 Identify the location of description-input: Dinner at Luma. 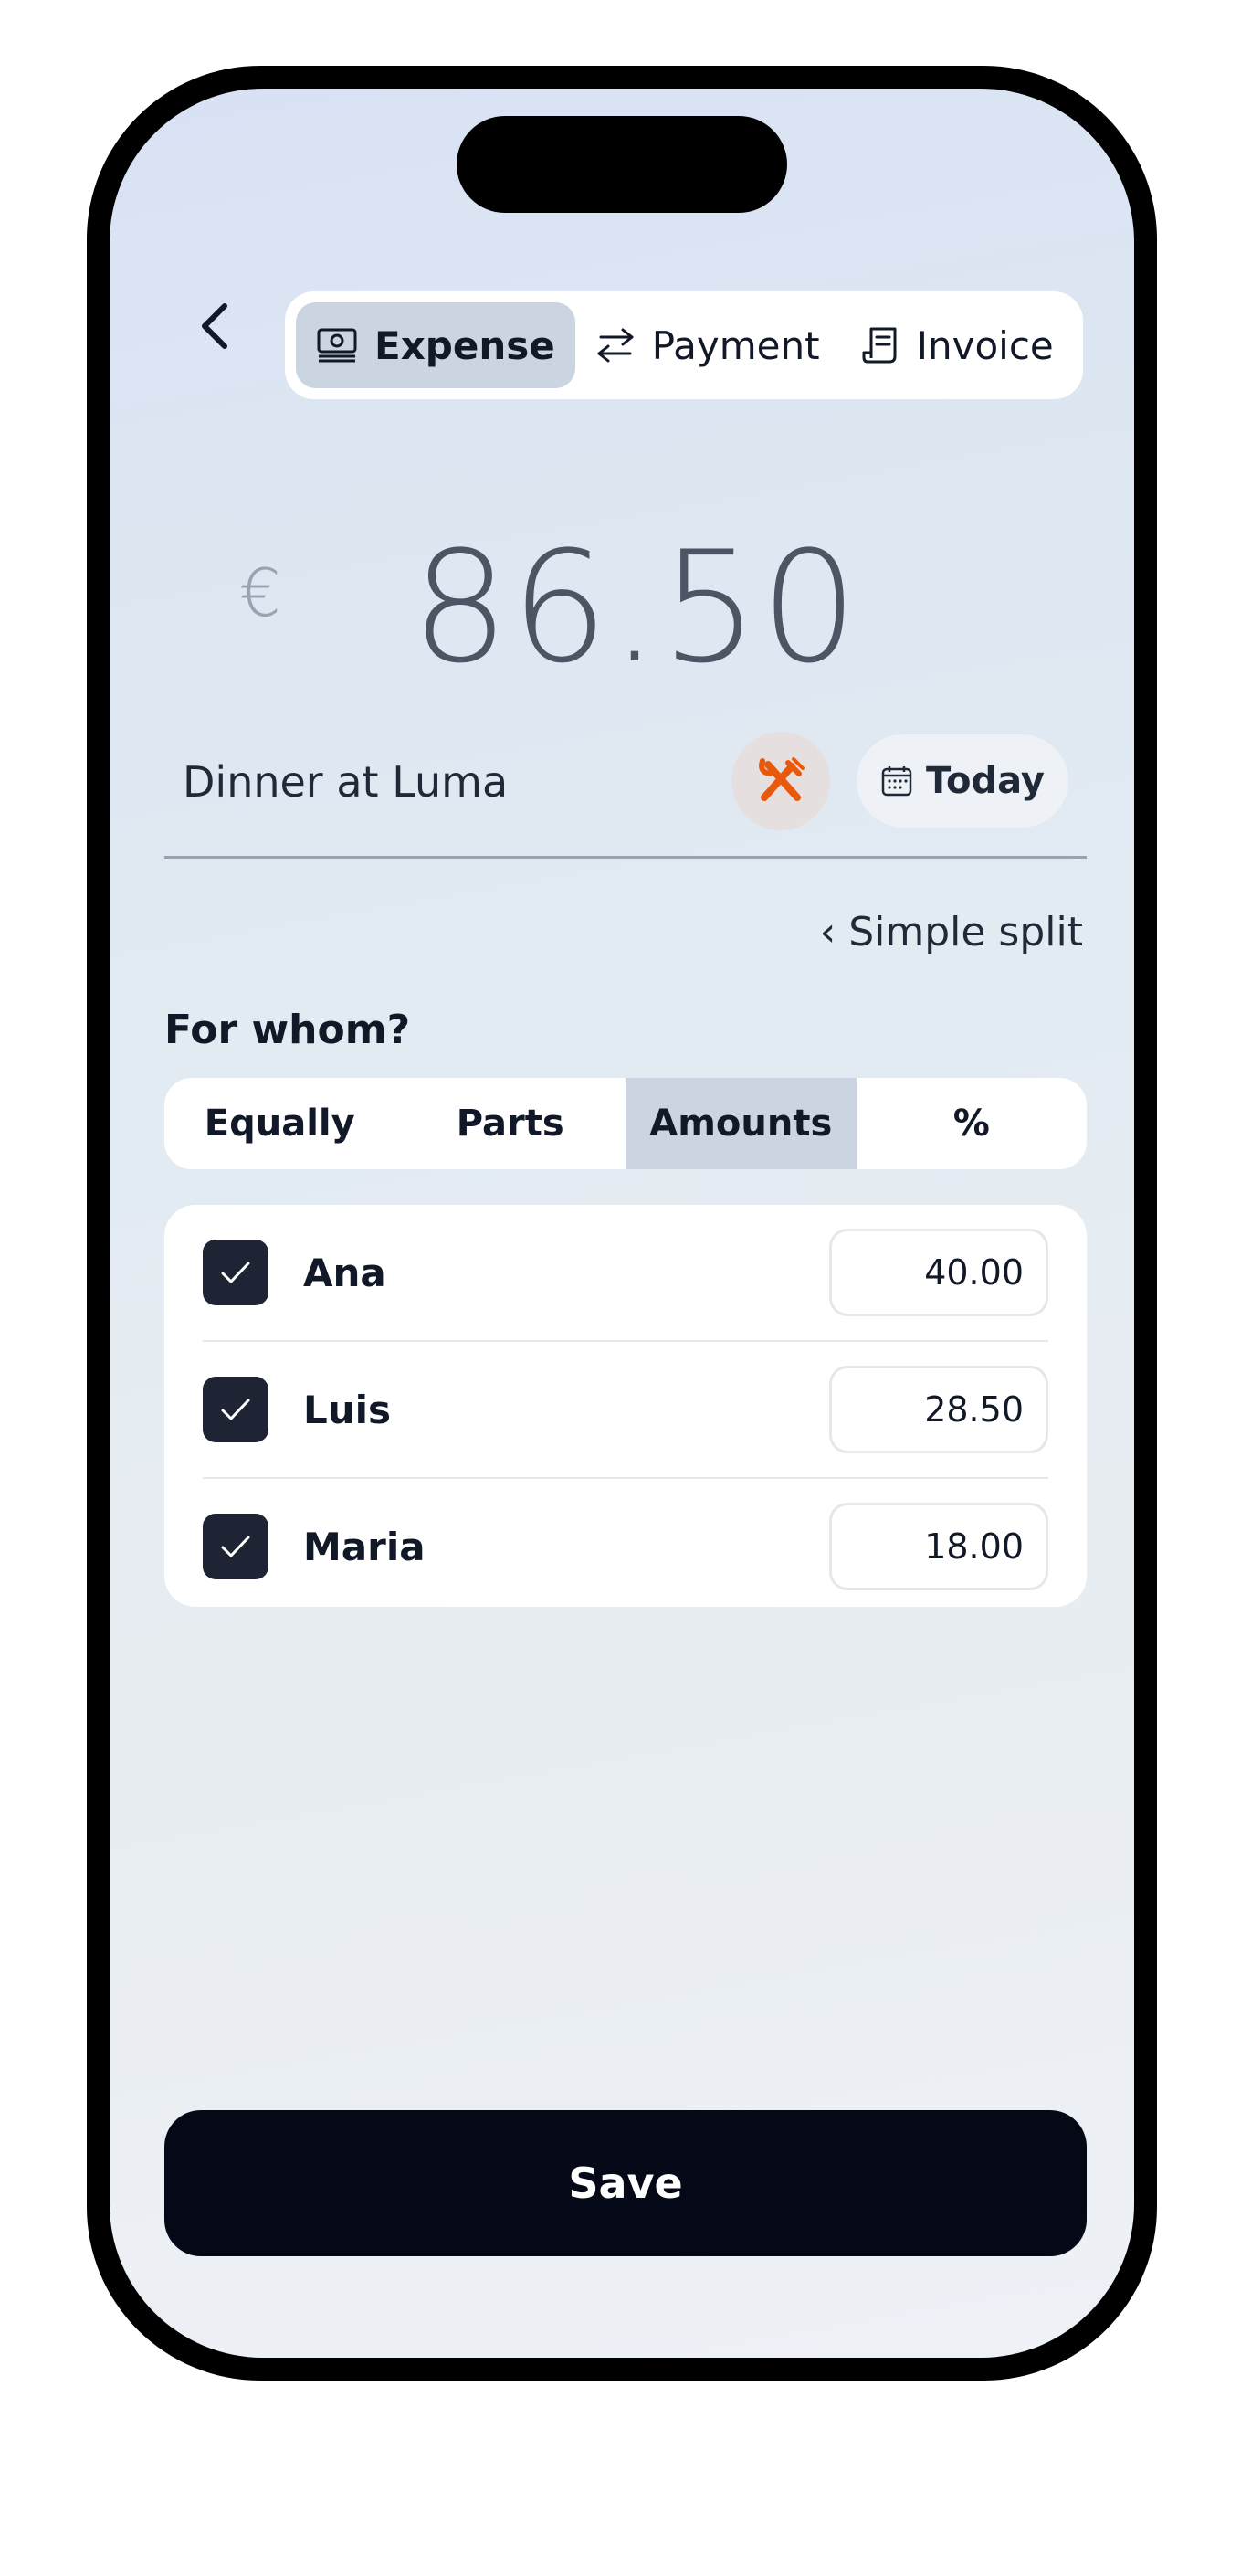
(345, 782).